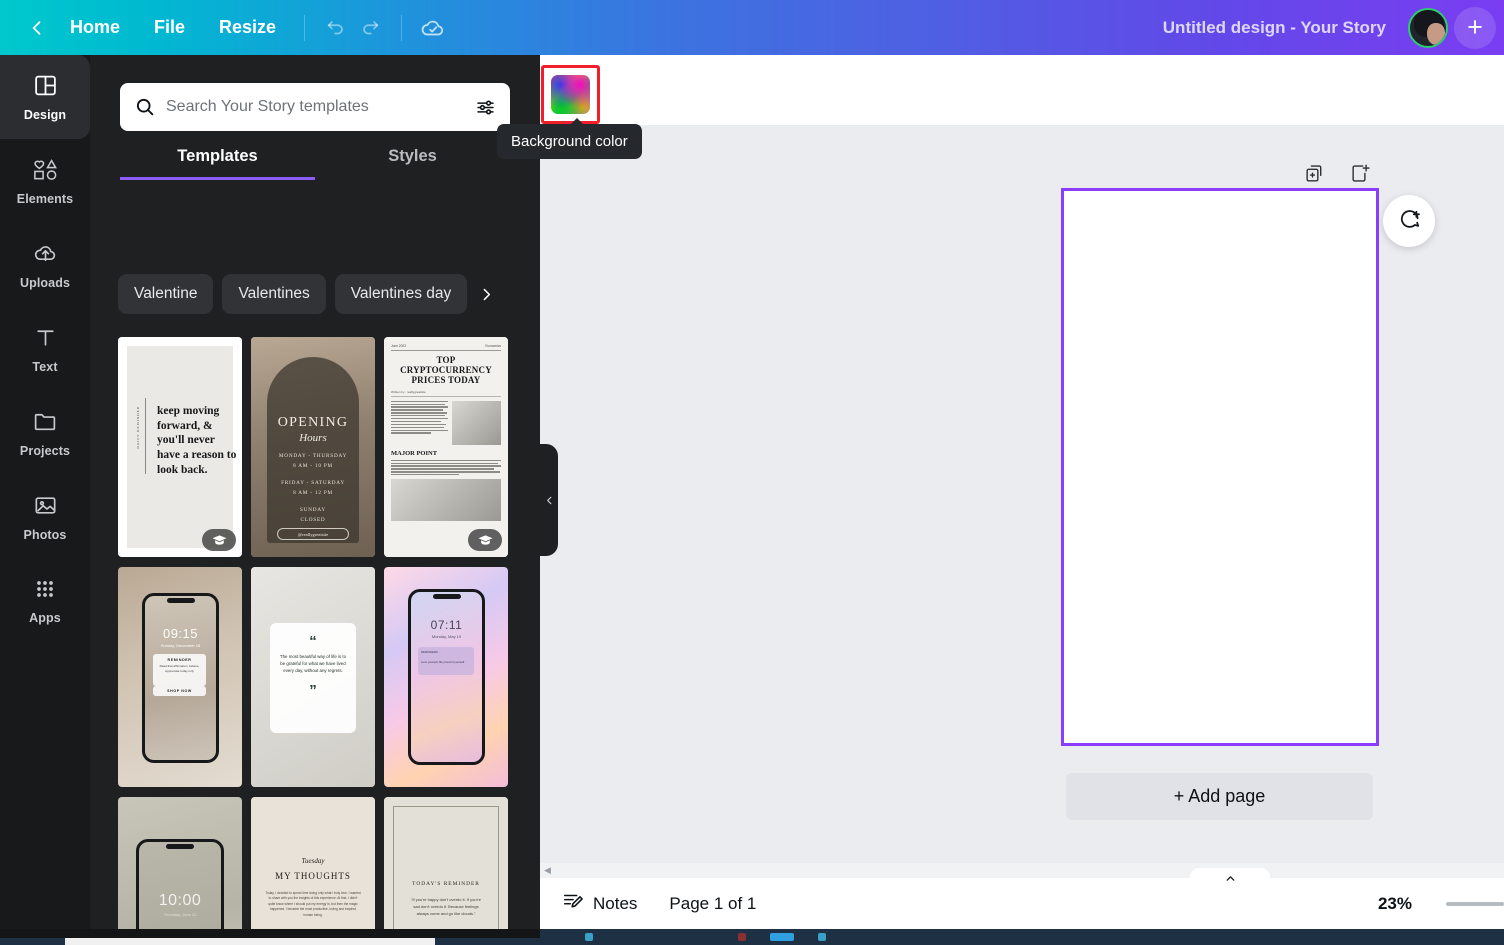 Image resolution: width=1504 pixels, height=945 pixels. I want to click on sidebar-item-label: Design, so click(45, 114).